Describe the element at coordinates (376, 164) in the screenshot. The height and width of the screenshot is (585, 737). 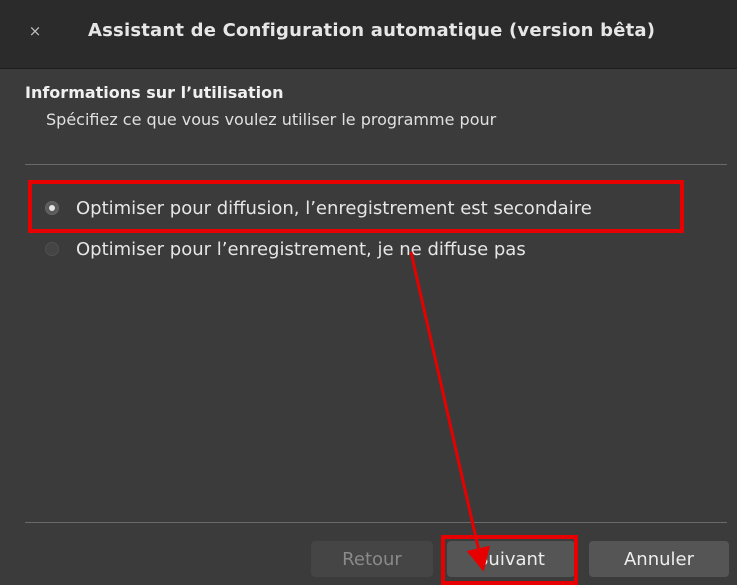
I see `divider-top` at that location.